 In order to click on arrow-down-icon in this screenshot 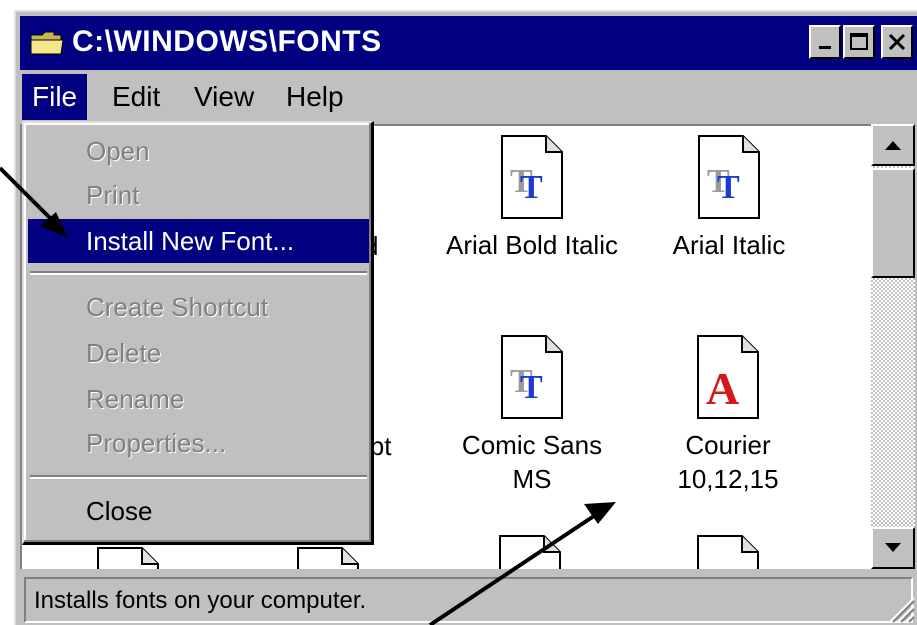, I will do `click(893, 547)`.